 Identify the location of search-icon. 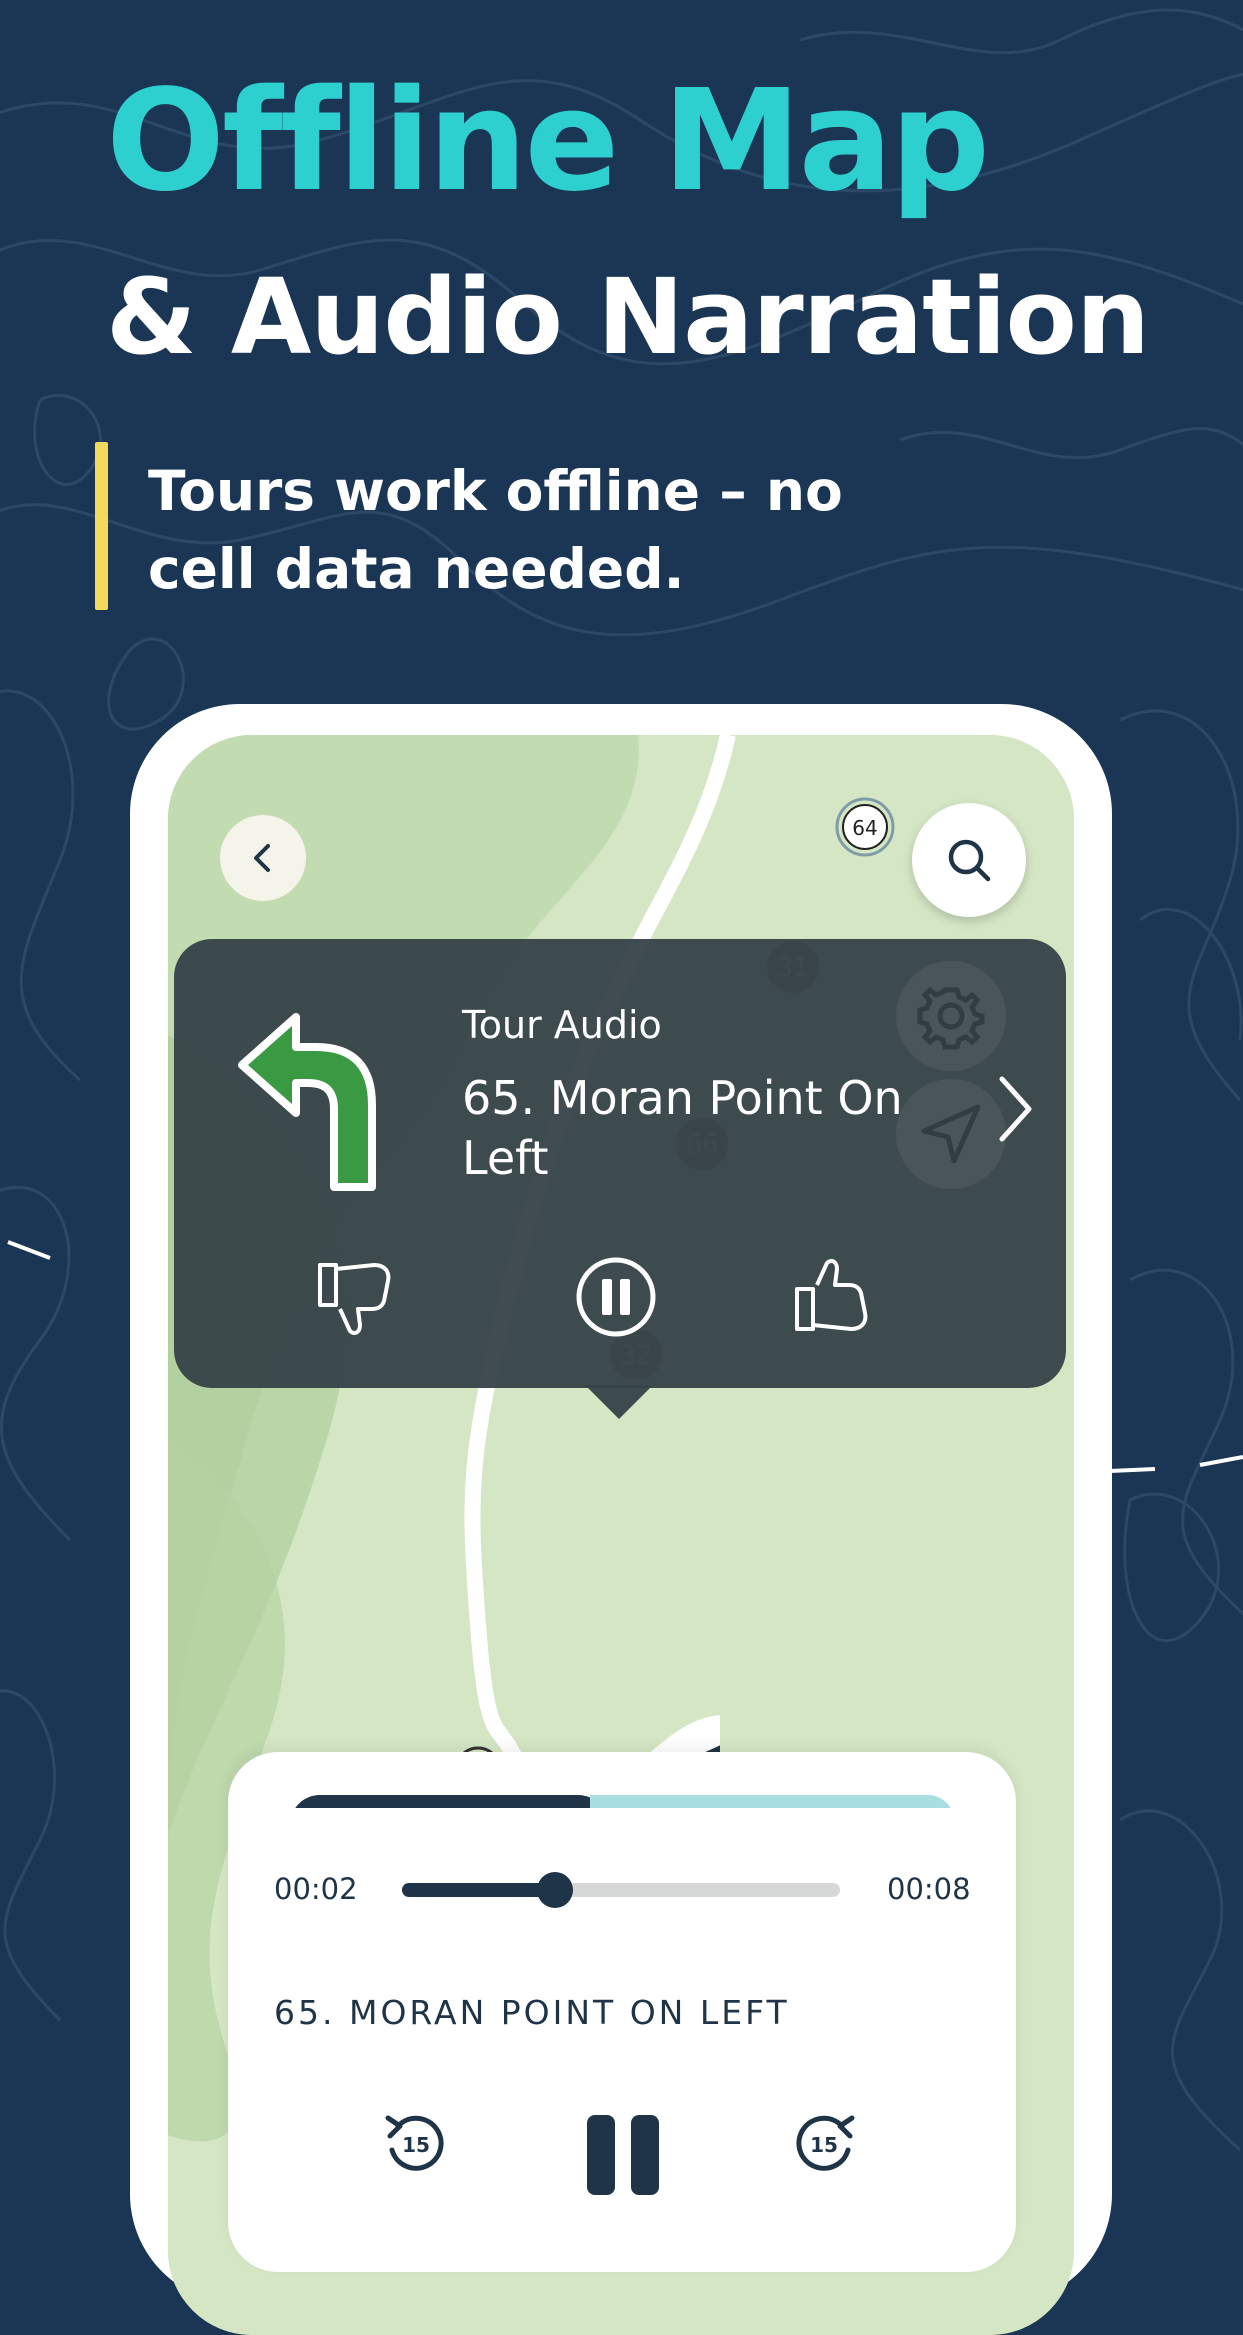
(969, 860).